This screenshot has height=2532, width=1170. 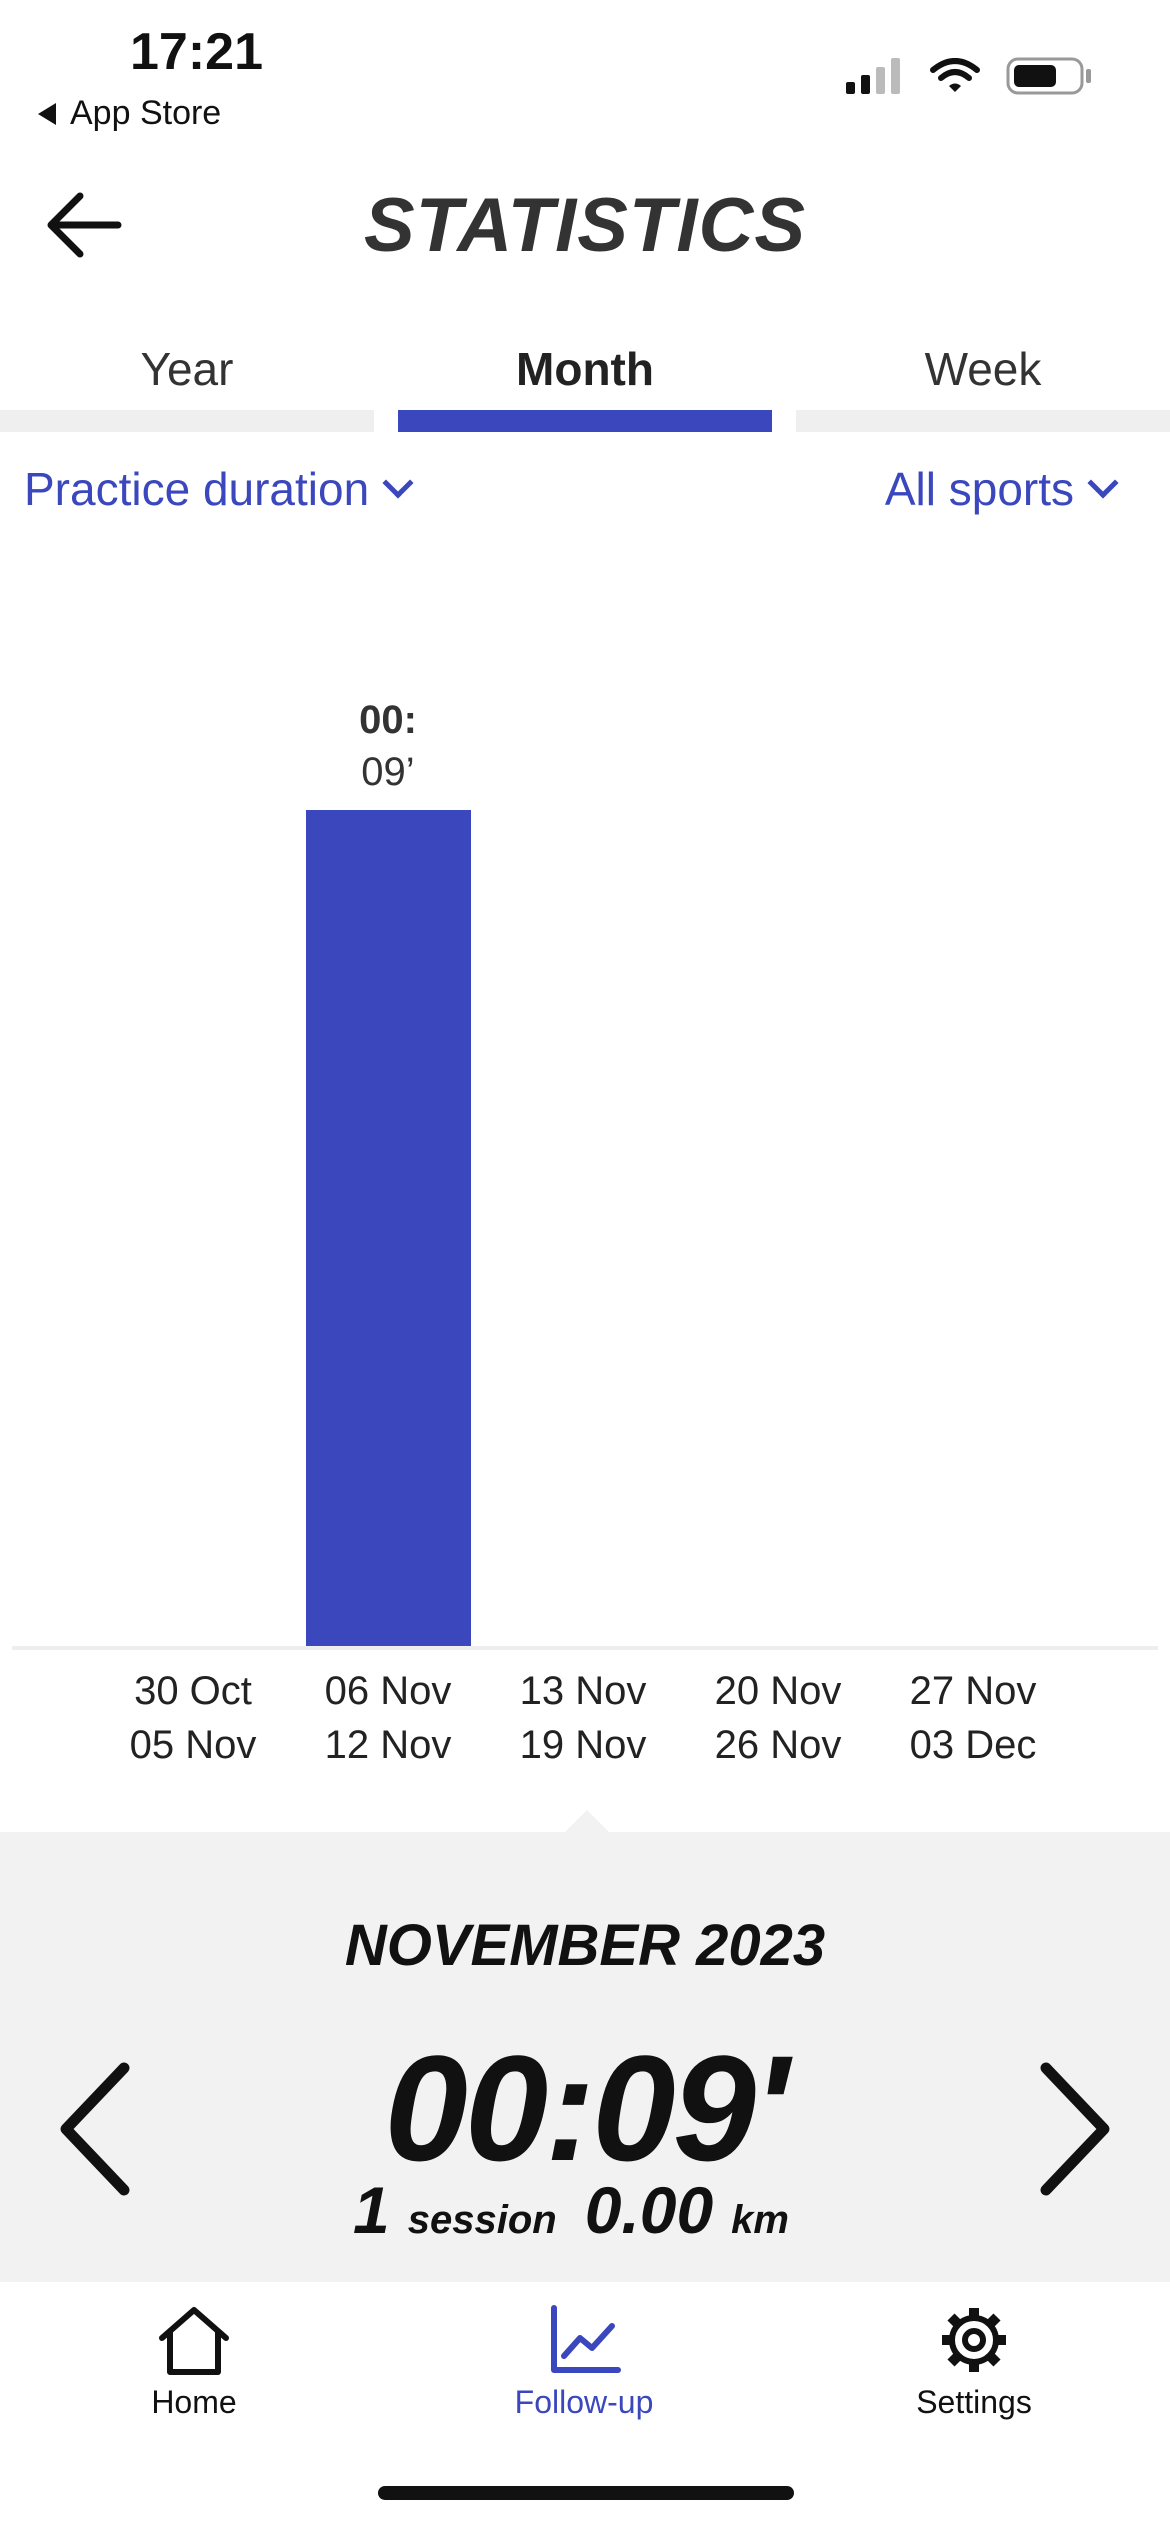 I want to click on tab-month-label: Month, so click(x=585, y=369).